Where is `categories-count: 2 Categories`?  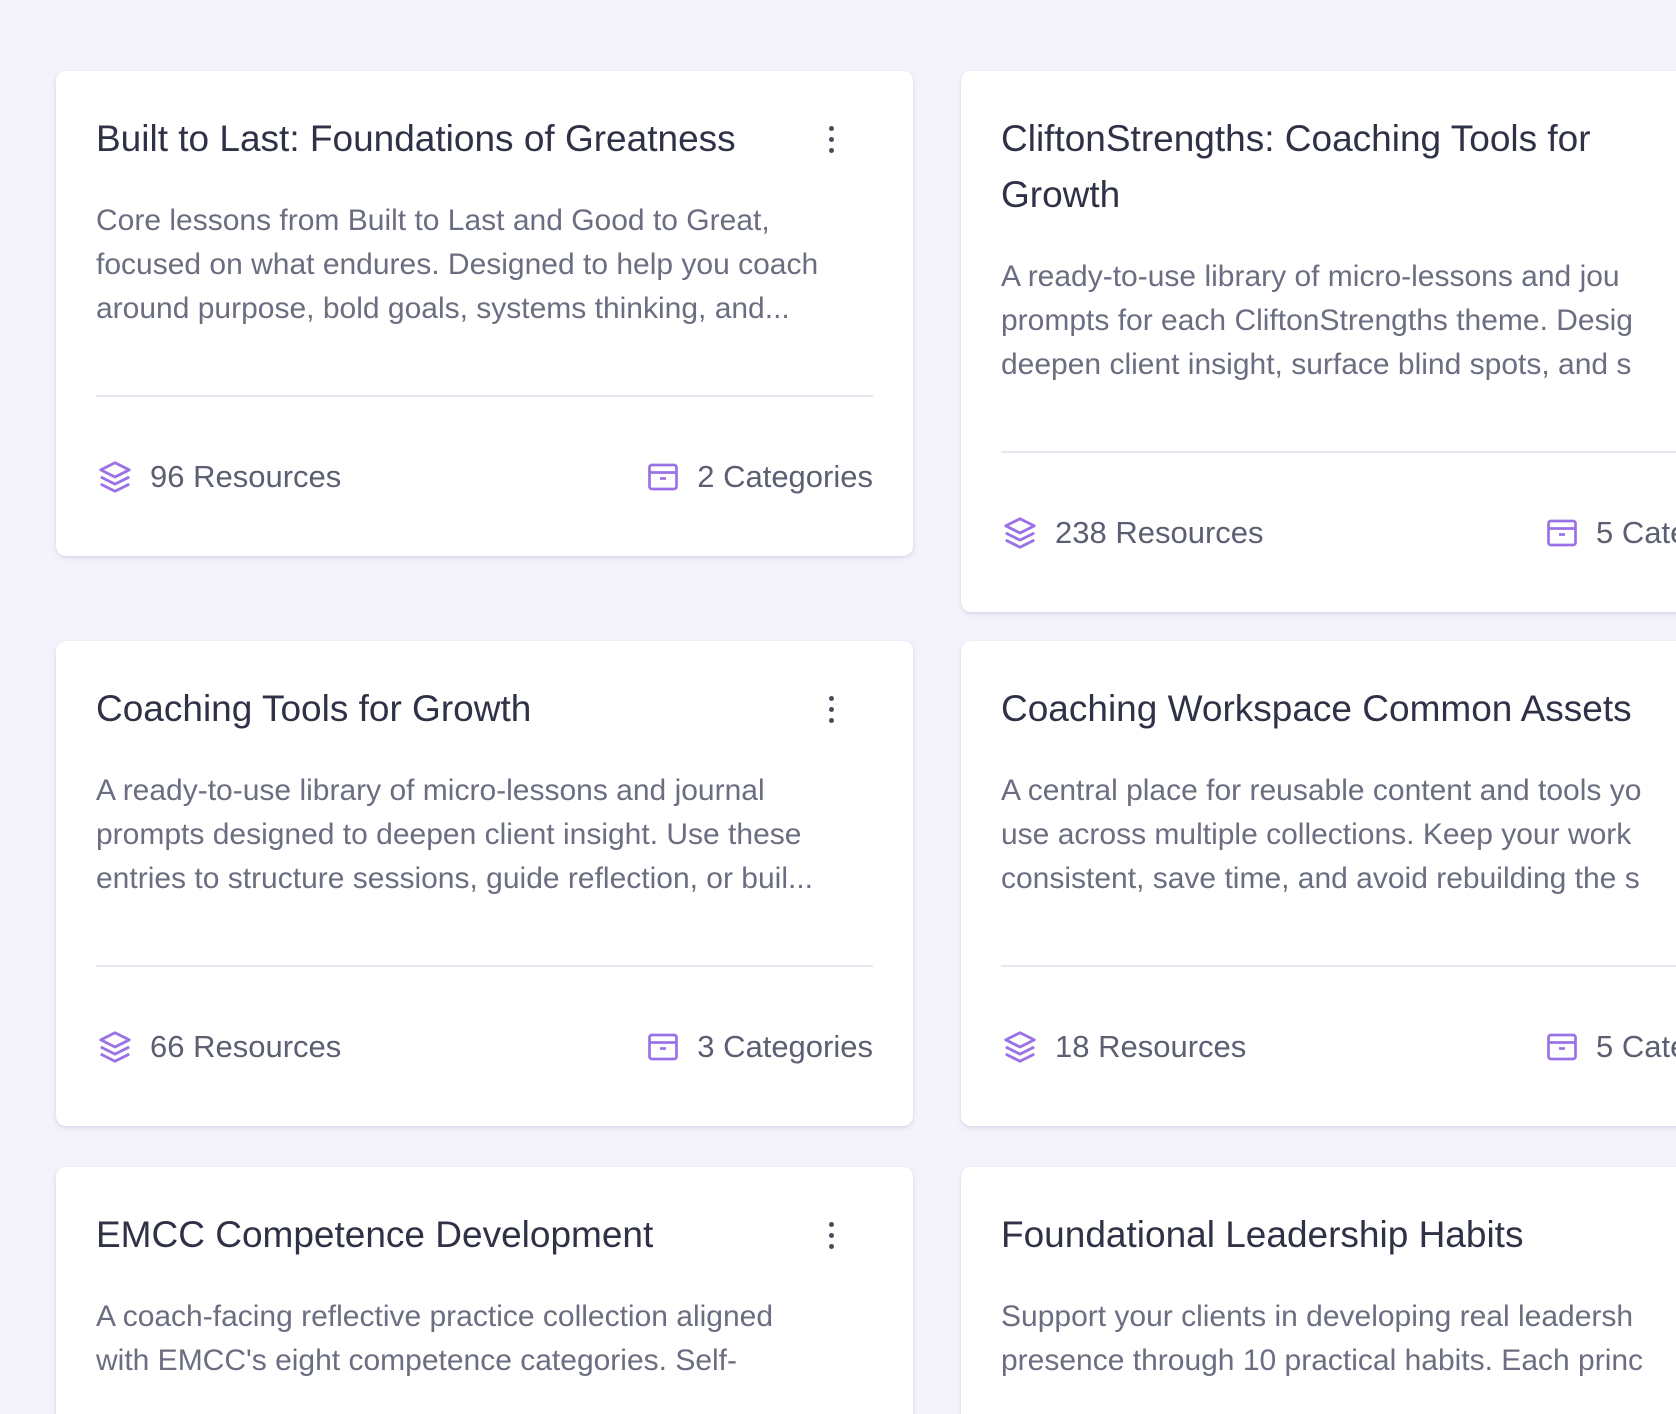 categories-count: 2 Categories is located at coordinates (759, 477).